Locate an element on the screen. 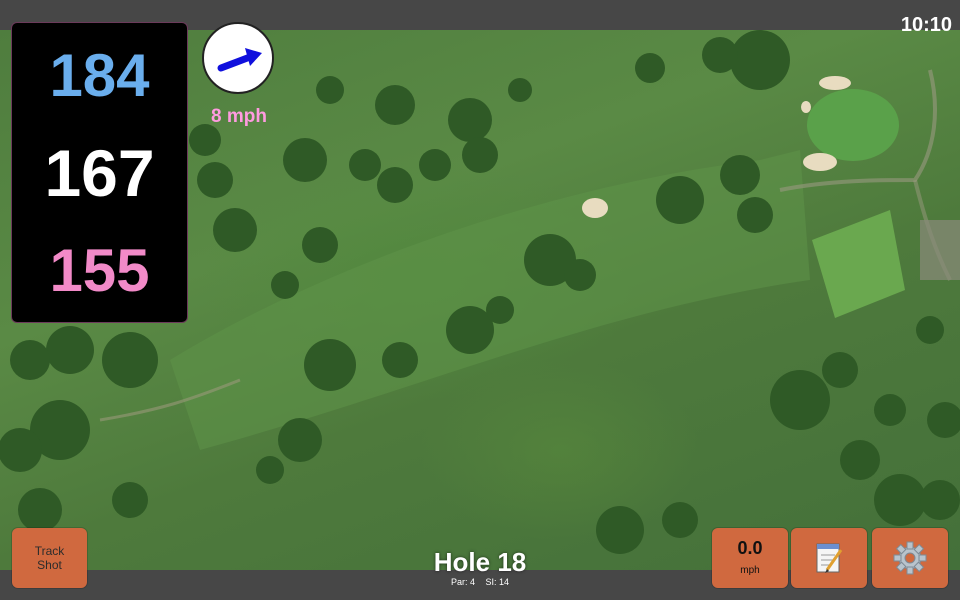  track-shot-button: Track Shot is located at coordinates (49, 558).